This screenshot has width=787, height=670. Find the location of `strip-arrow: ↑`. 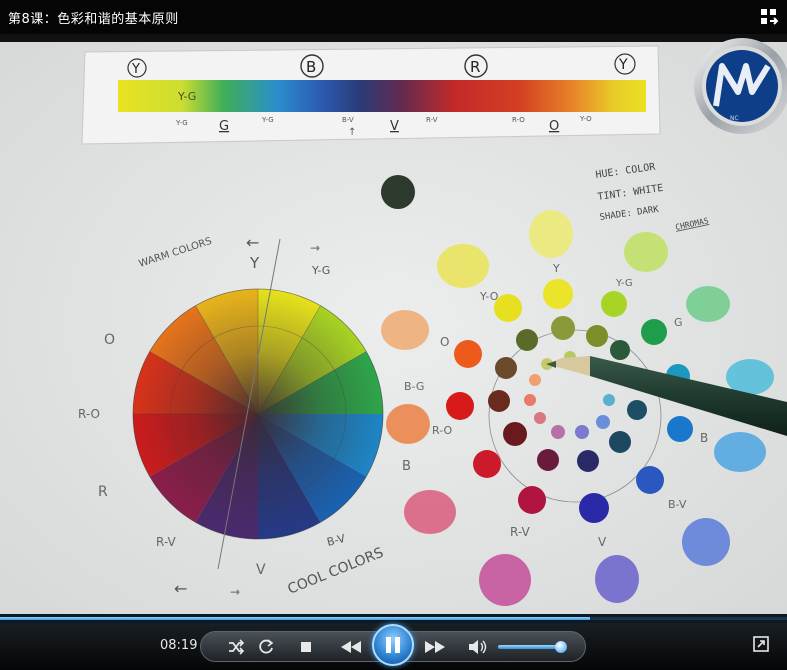

strip-arrow: ↑ is located at coordinates (352, 132).